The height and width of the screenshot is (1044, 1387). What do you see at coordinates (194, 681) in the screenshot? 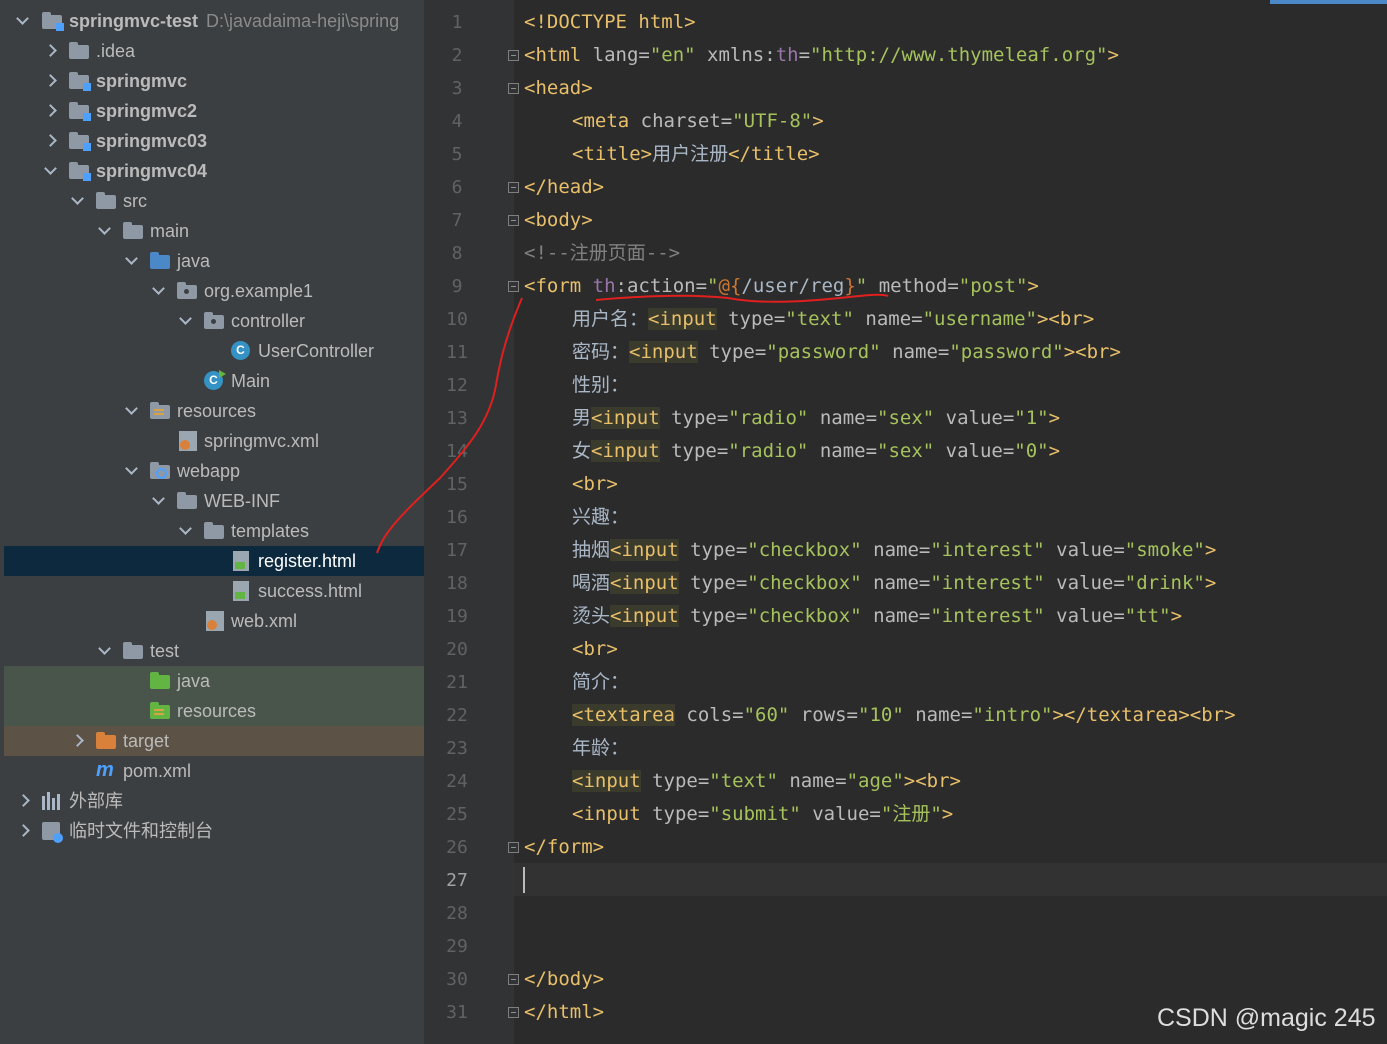
I see `tree-item-label: java` at bounding box center [194, 681].